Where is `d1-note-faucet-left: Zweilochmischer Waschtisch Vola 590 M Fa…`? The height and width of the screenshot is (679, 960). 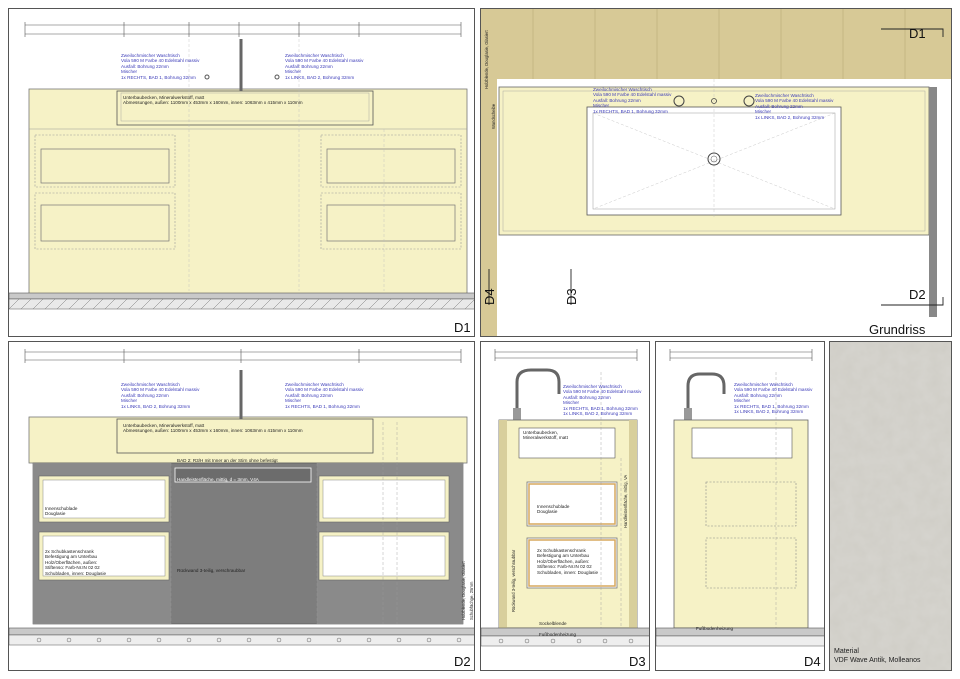 d1-note-faucet-left: Zweilochmischer Waschtisch Vola 590 M Fa… is located at coordinates (160, 66).